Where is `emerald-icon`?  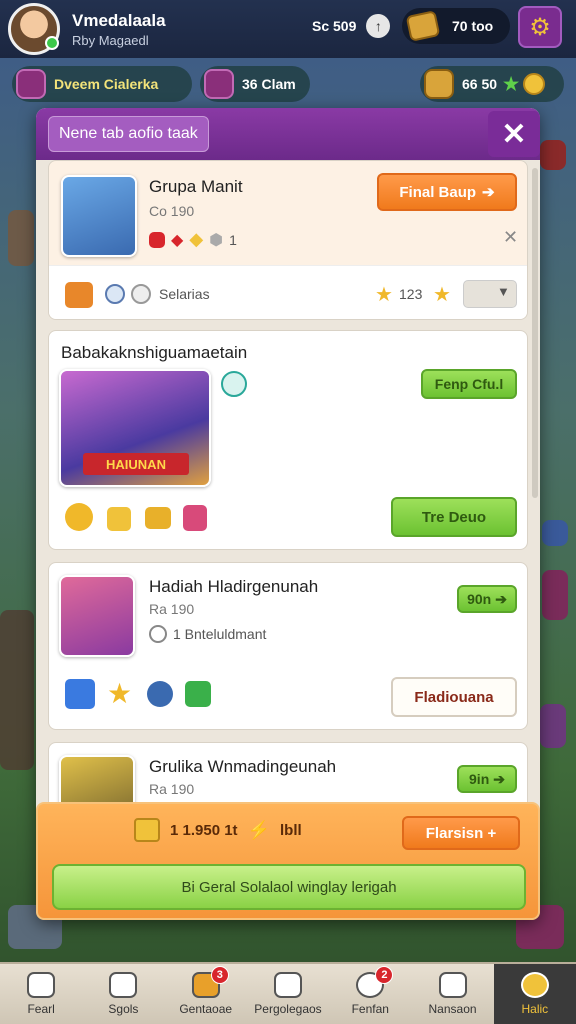 emerald-icon is located at coordinates (198, 694).